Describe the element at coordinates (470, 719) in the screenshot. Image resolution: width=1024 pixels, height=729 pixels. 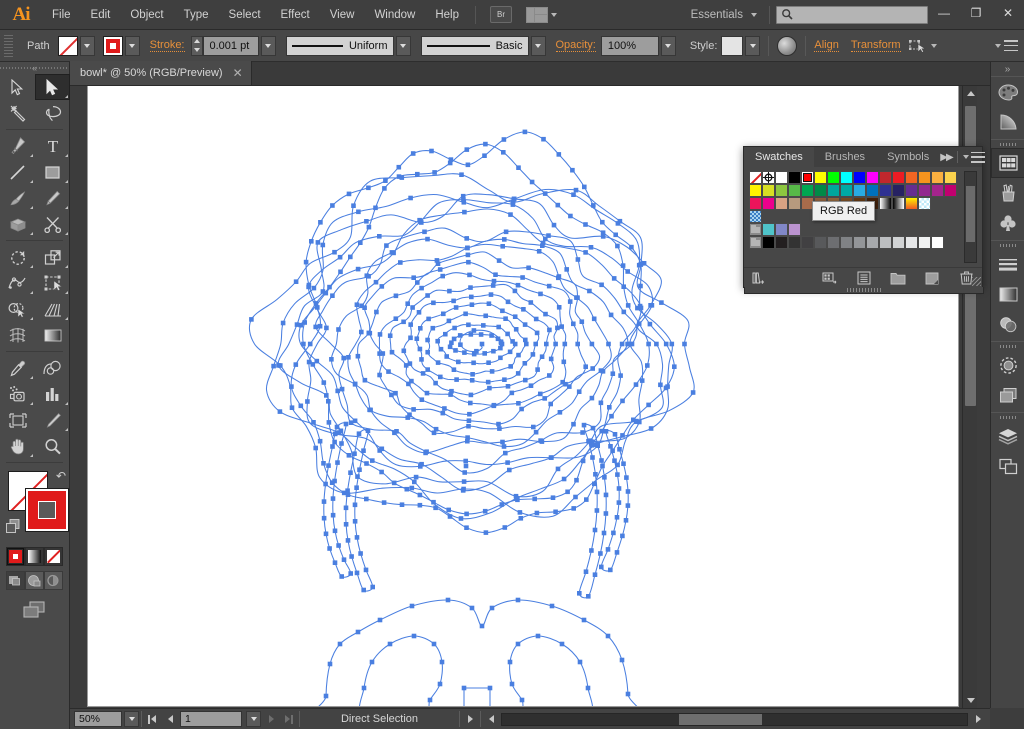
I see `status-menu-button` at that location.